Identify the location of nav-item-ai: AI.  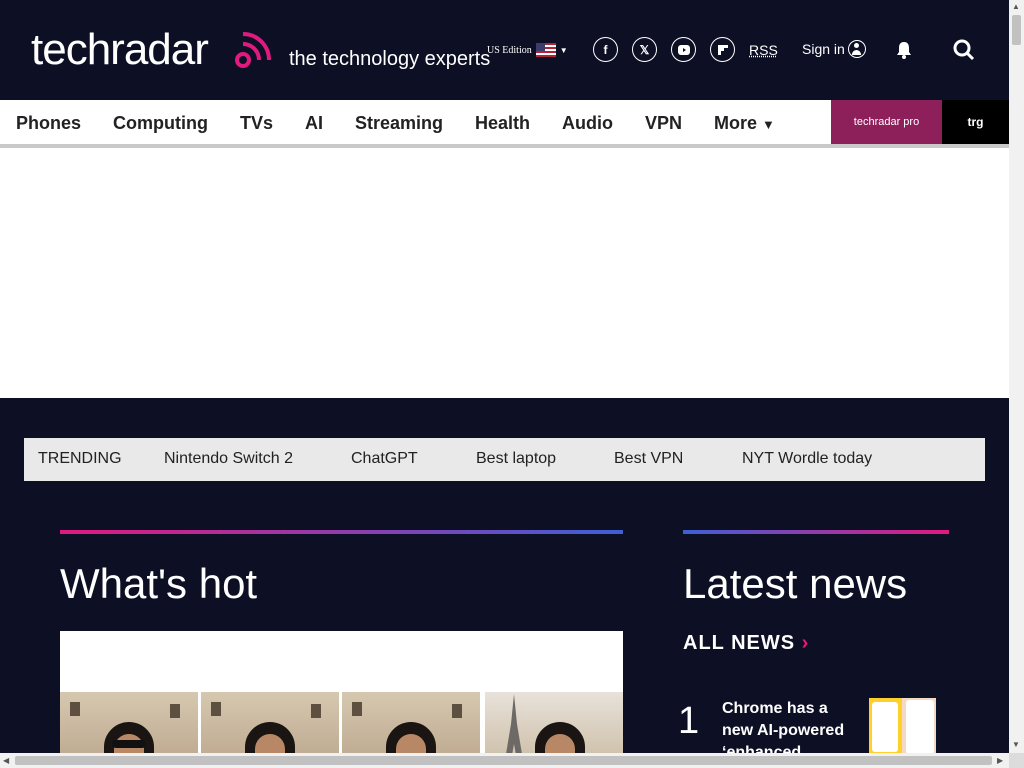
(314, 123).